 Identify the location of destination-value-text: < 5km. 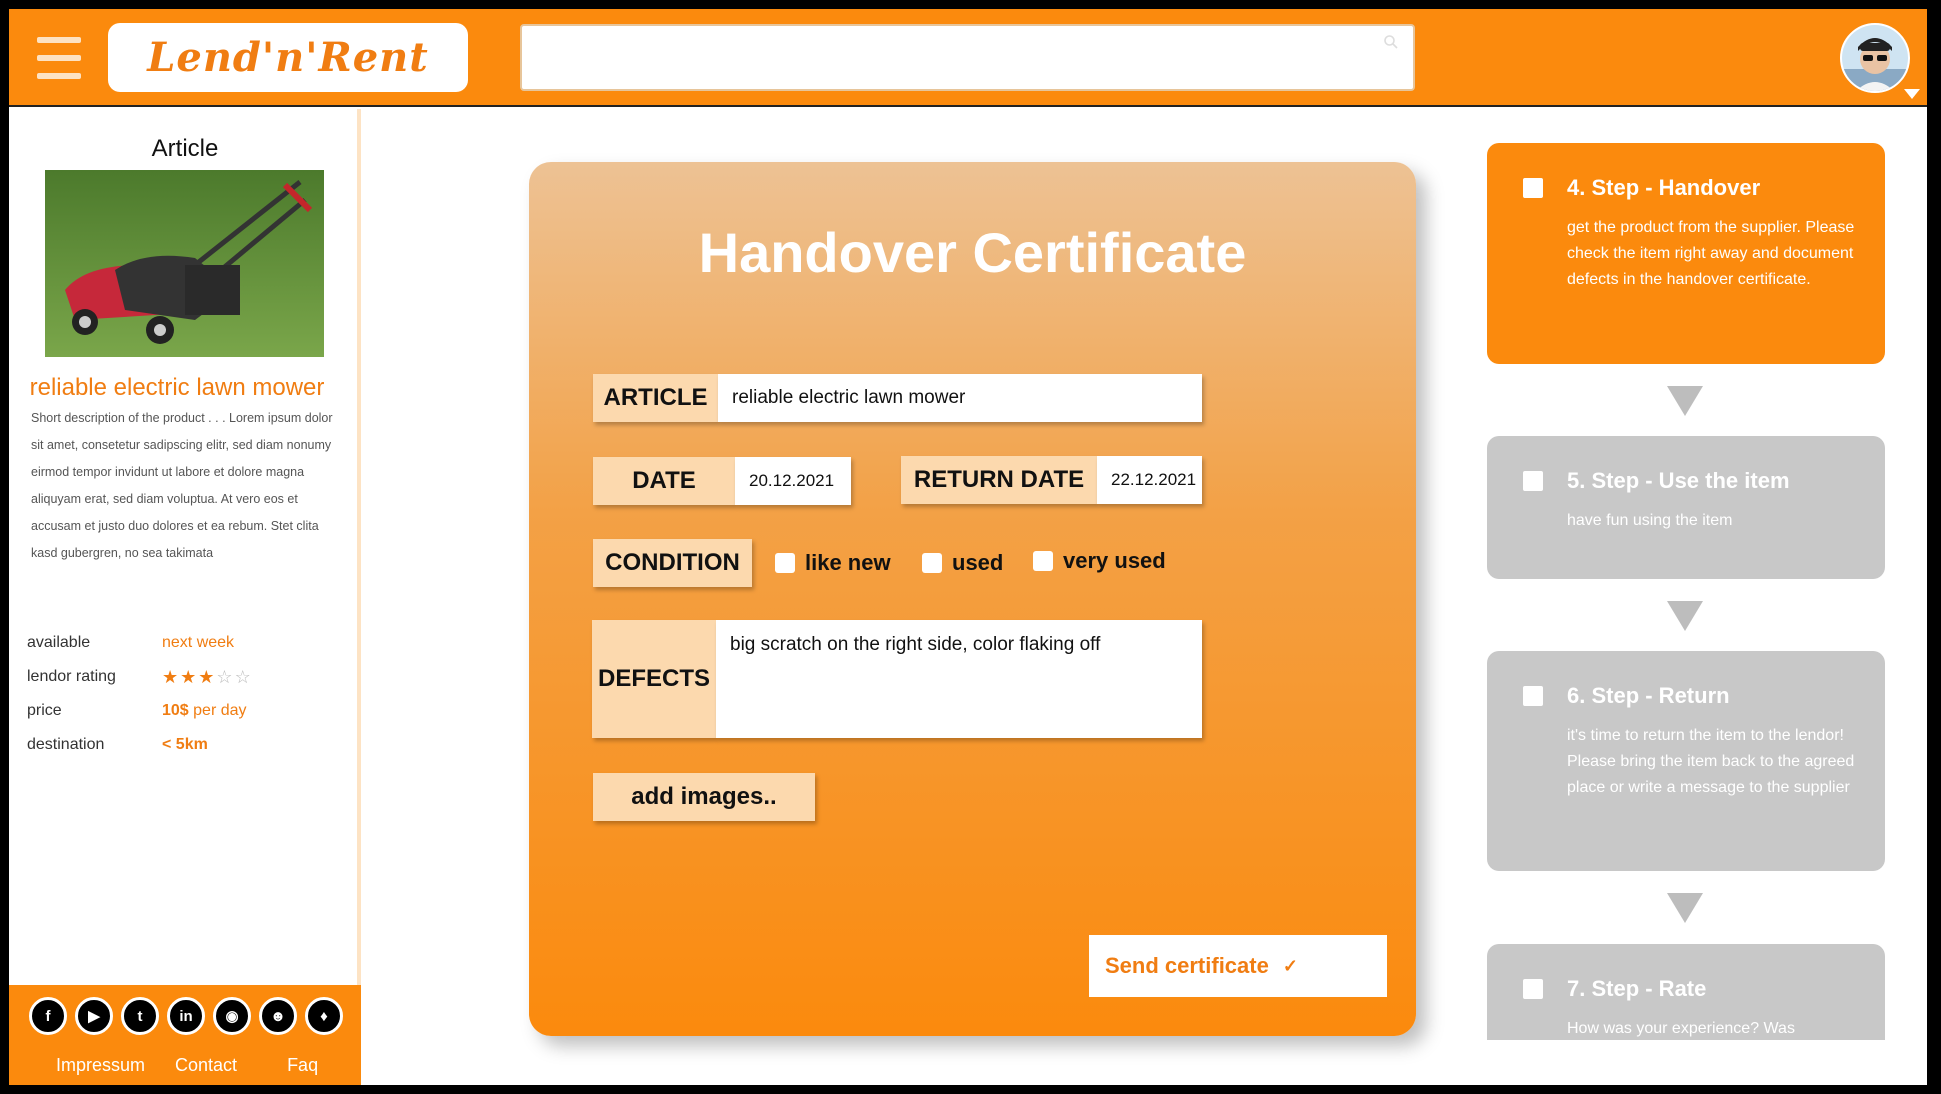
(185, 744).